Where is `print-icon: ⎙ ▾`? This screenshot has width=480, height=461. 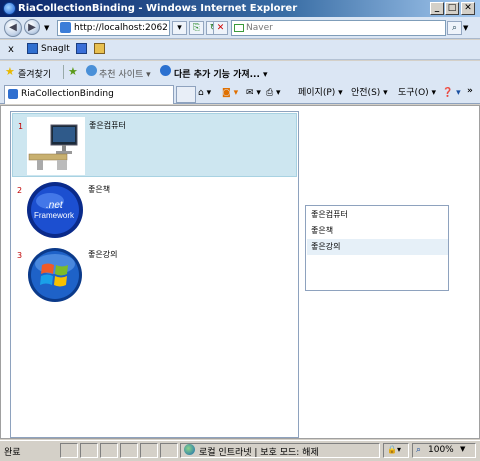 print-icon: ⎙ ▾ is located at coordinates (273, 93).